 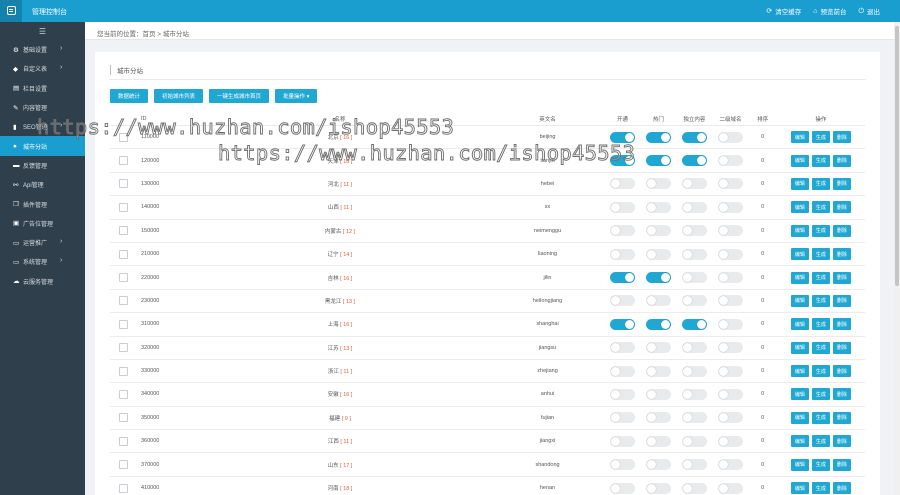 What do you see at coordinates (783, 11) in the screenshot?
I see `clear-cache-button: ⟳ 清空缓存` at bounding box center [783, 11].